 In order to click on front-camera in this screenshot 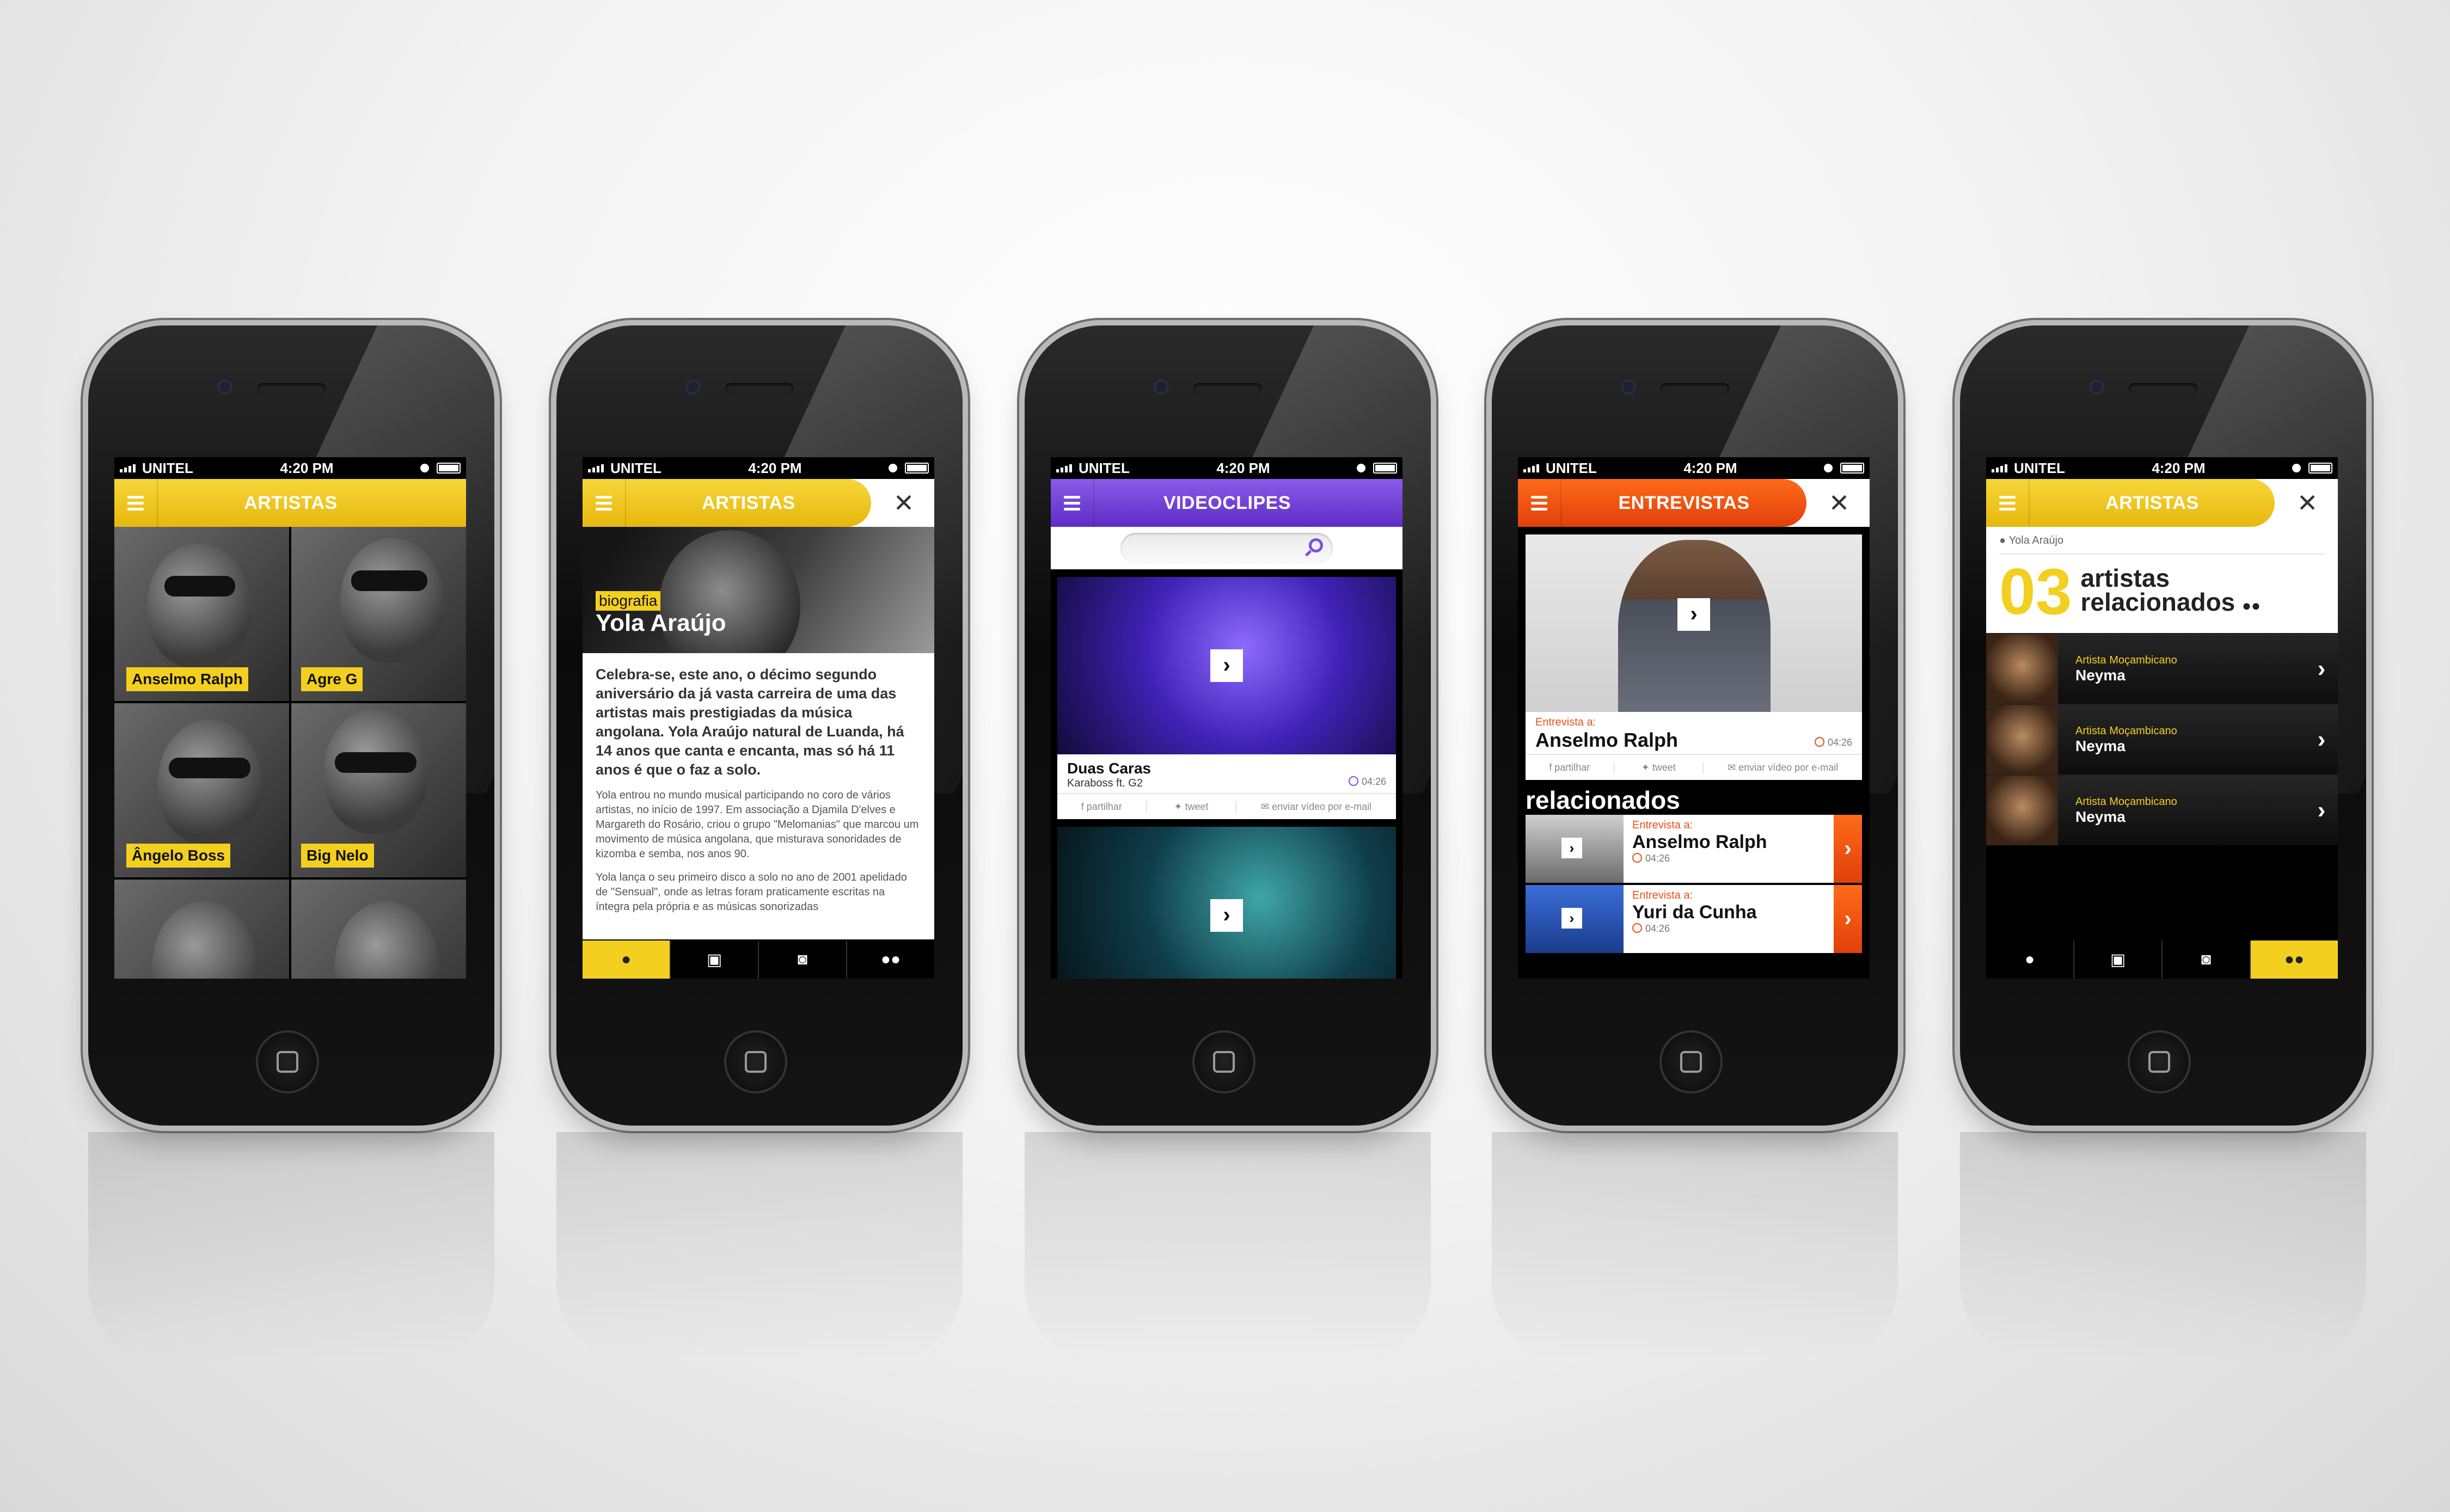, I will do `click(225, 387)`.